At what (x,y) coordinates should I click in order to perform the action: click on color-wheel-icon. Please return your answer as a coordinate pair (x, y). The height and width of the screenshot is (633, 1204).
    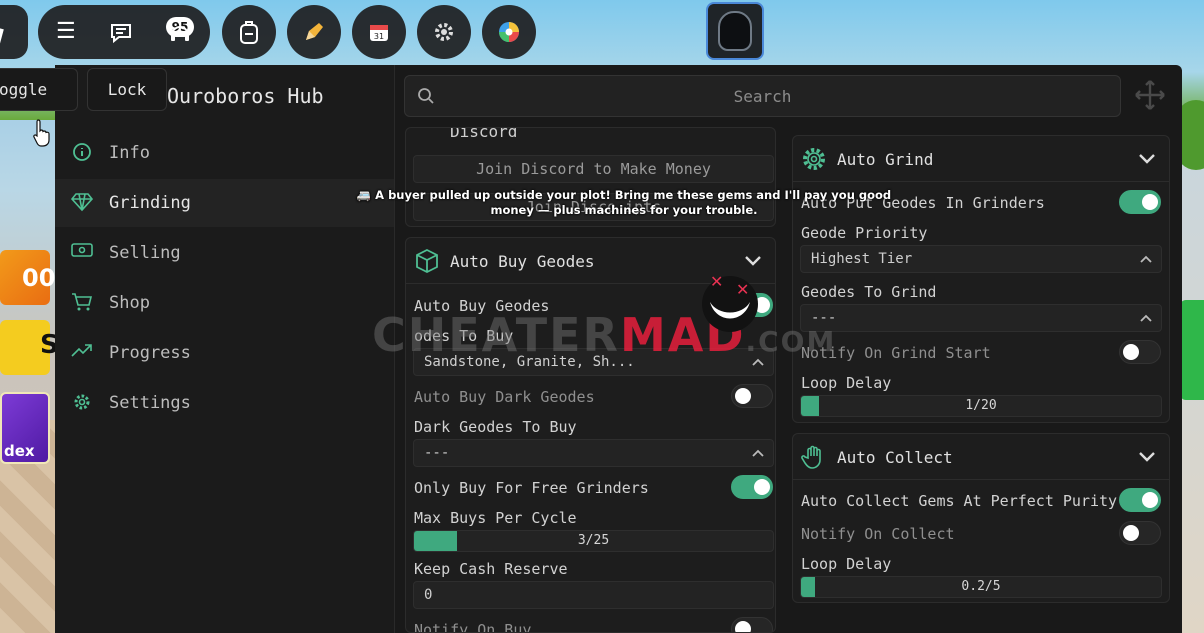
    Looking at the image, I should click on (509, 32).